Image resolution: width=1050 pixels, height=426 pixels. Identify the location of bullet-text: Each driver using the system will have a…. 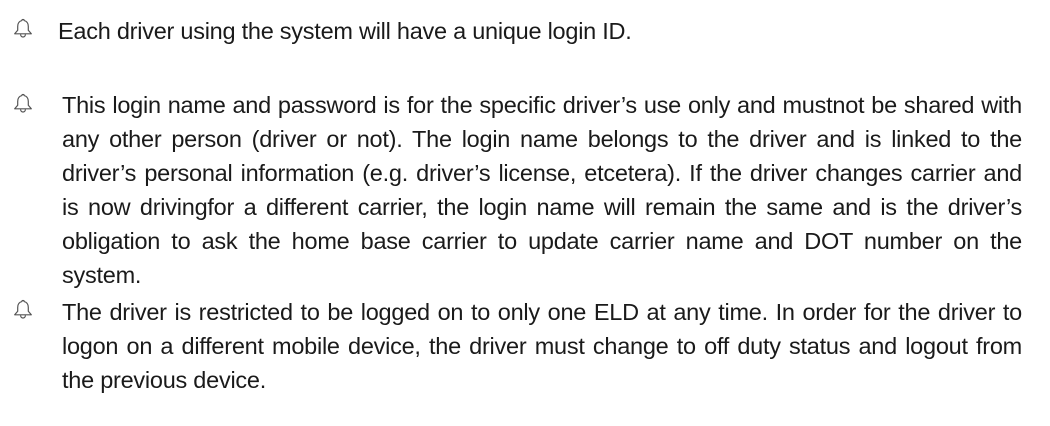
(345, 31).